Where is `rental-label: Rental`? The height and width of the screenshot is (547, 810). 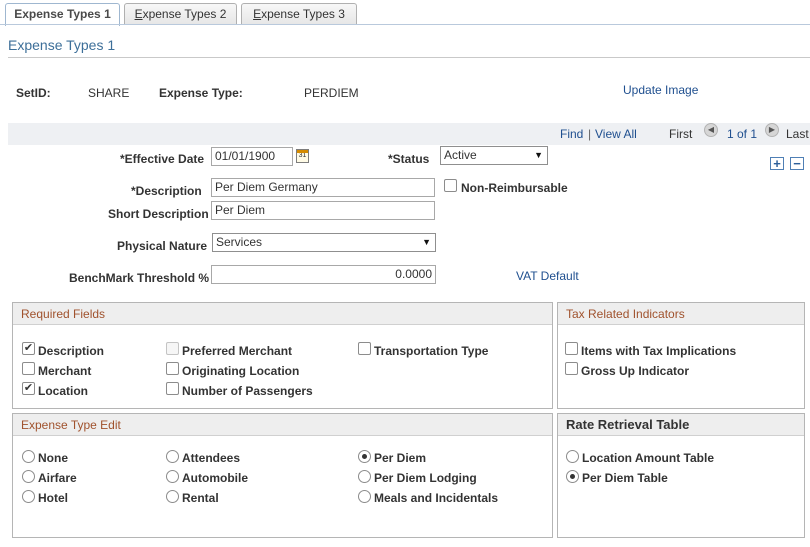 rental-label: Rental is located at coordinates (200, 498).